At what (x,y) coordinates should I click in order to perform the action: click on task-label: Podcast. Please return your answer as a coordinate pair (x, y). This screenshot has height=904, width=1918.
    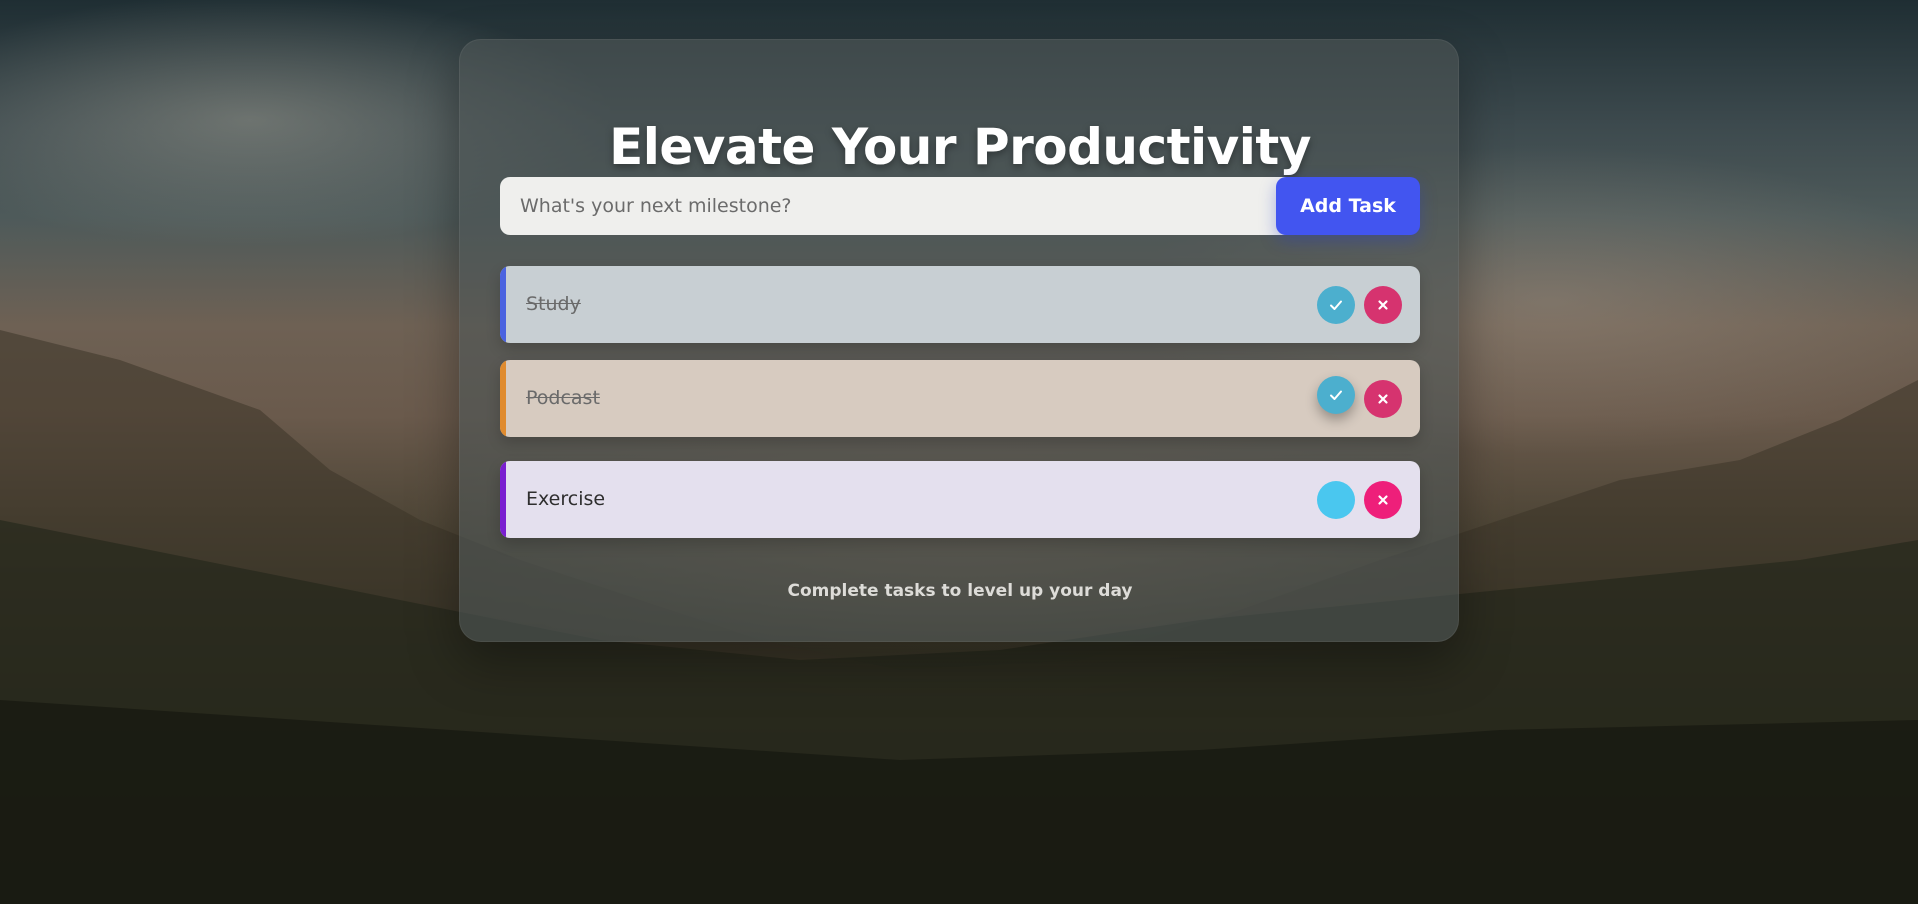
    Looking at the image, I should click on (563, 398).